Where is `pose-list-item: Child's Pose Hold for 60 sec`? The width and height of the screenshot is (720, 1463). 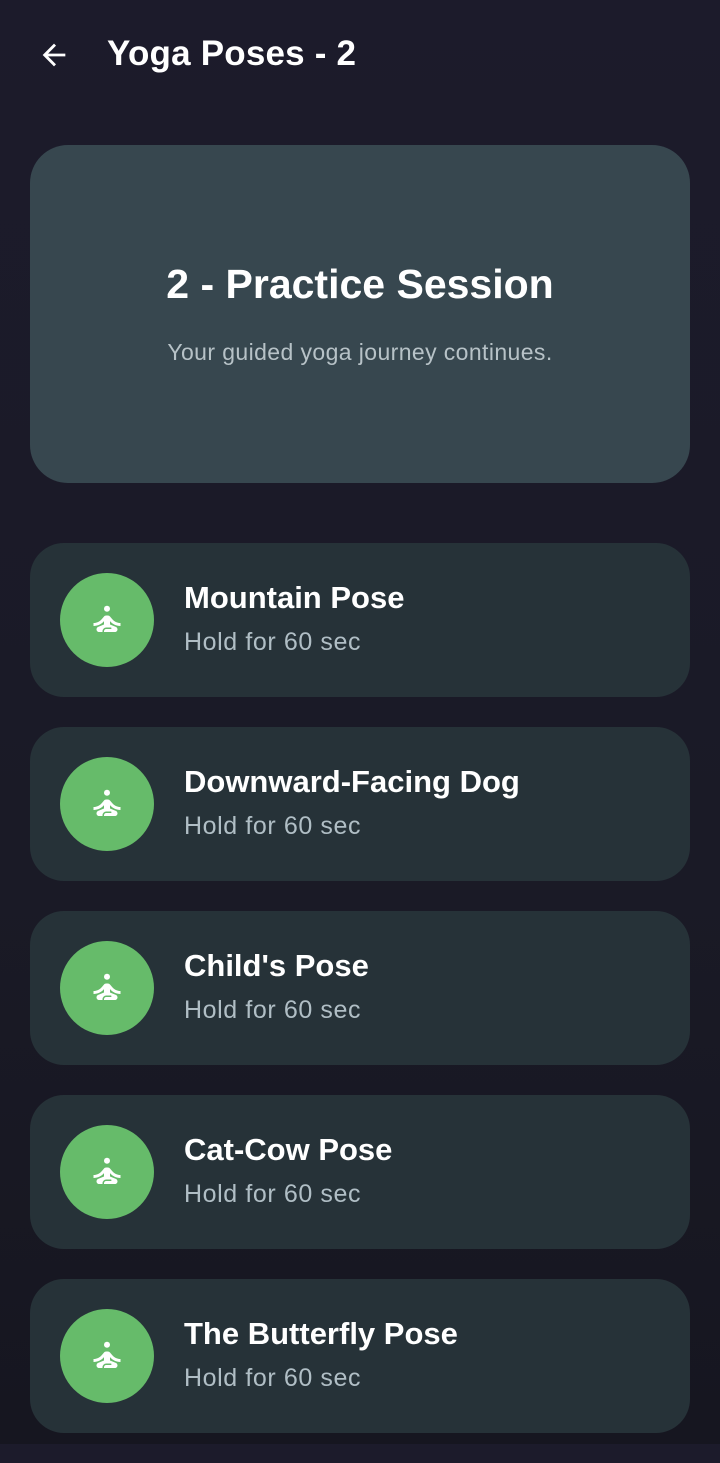
pose-list-item: Child's Pose Hold for 60 sec is located at coordinates (360, 988).